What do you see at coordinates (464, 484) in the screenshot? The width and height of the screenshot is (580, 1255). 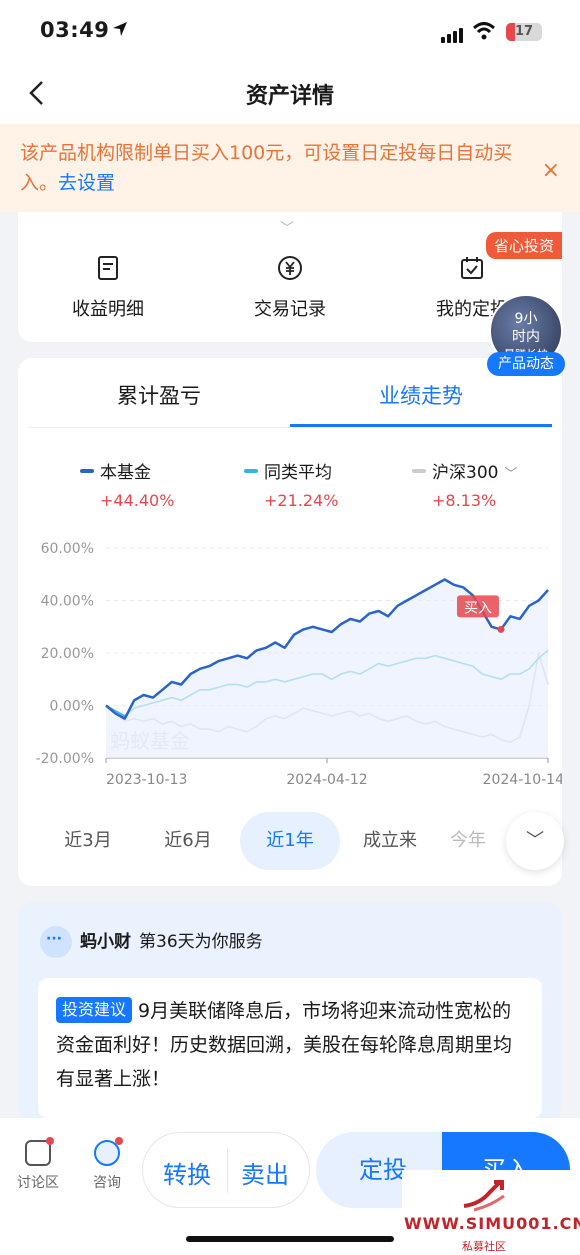 I see `legend-csi300: 沪深300 ﹀ +8.13%` at bounding box center [464, 484].